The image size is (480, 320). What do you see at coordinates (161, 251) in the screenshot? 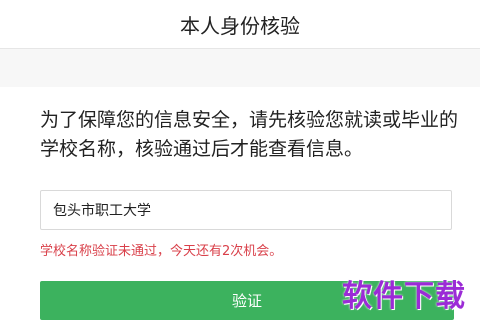
I see `error-message: 学校名称验证未通过，今天还有2次机会。` at bounding box center [161, 251].